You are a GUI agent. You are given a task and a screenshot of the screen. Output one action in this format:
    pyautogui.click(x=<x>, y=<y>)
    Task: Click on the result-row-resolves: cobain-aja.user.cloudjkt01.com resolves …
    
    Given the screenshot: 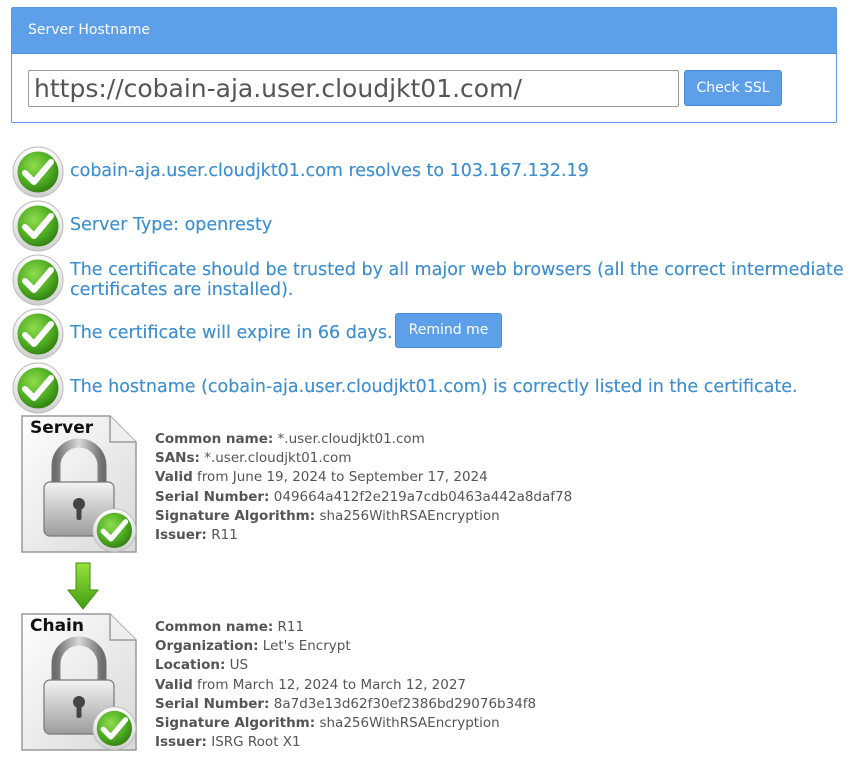 What is the action you would take?
    pyautogui.click(x=427, y=172)
    